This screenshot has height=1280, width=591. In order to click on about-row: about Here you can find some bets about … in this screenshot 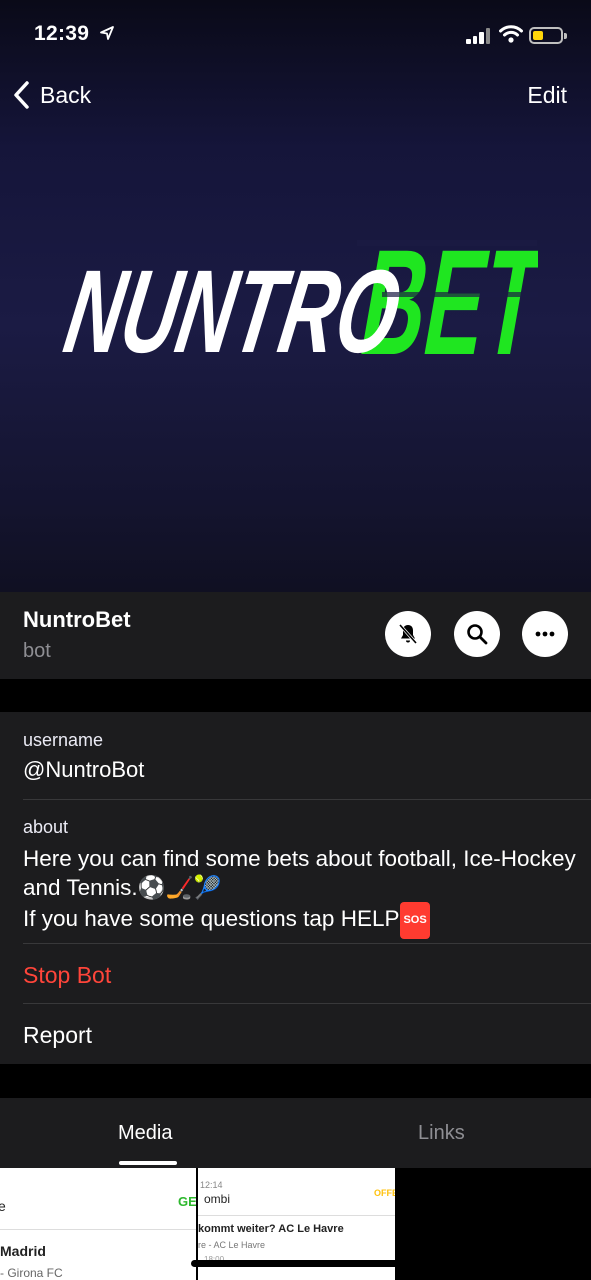, I will do `click(307, 878)`.